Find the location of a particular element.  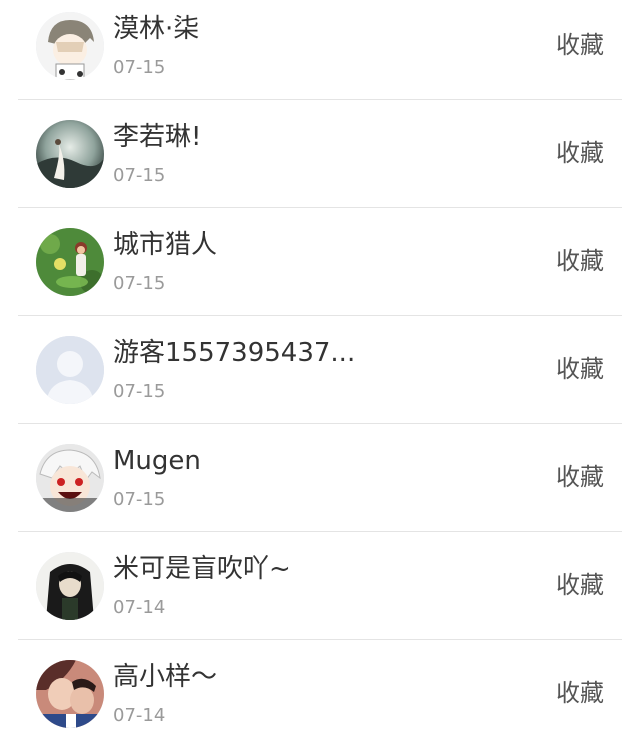

list-item: 漠林·柒 07-15 收藏 is located at coordinates (320, 50).